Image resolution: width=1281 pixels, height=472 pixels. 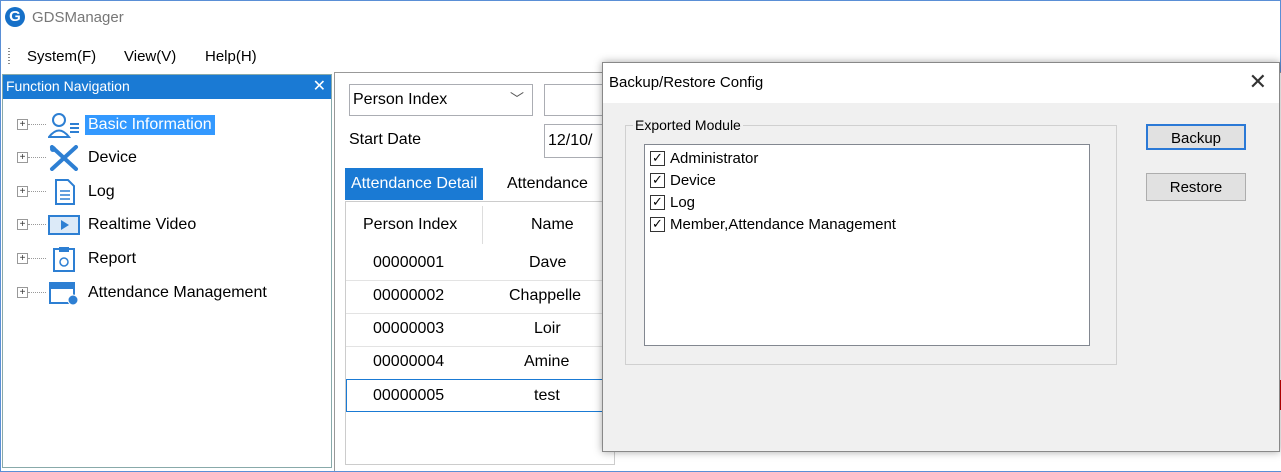 I want to click on start-date-value: 12/10/, so click(x=570, y=140).